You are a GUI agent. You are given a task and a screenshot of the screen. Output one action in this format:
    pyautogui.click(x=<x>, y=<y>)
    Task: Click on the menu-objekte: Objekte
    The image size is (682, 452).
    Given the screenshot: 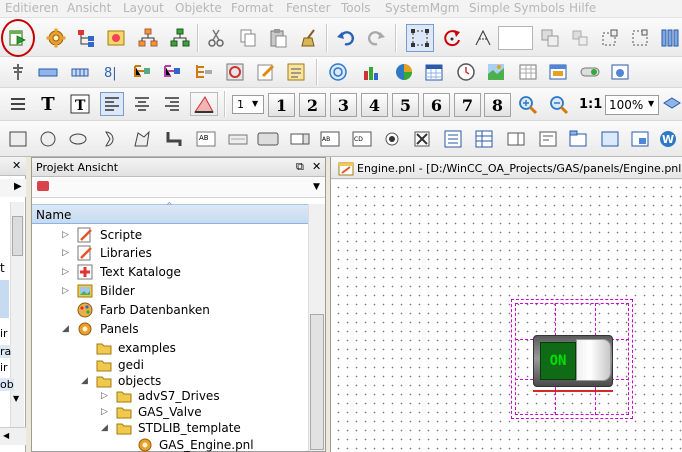 What is the action you would take?
    pyautogui.click(x=198, y=8)
    